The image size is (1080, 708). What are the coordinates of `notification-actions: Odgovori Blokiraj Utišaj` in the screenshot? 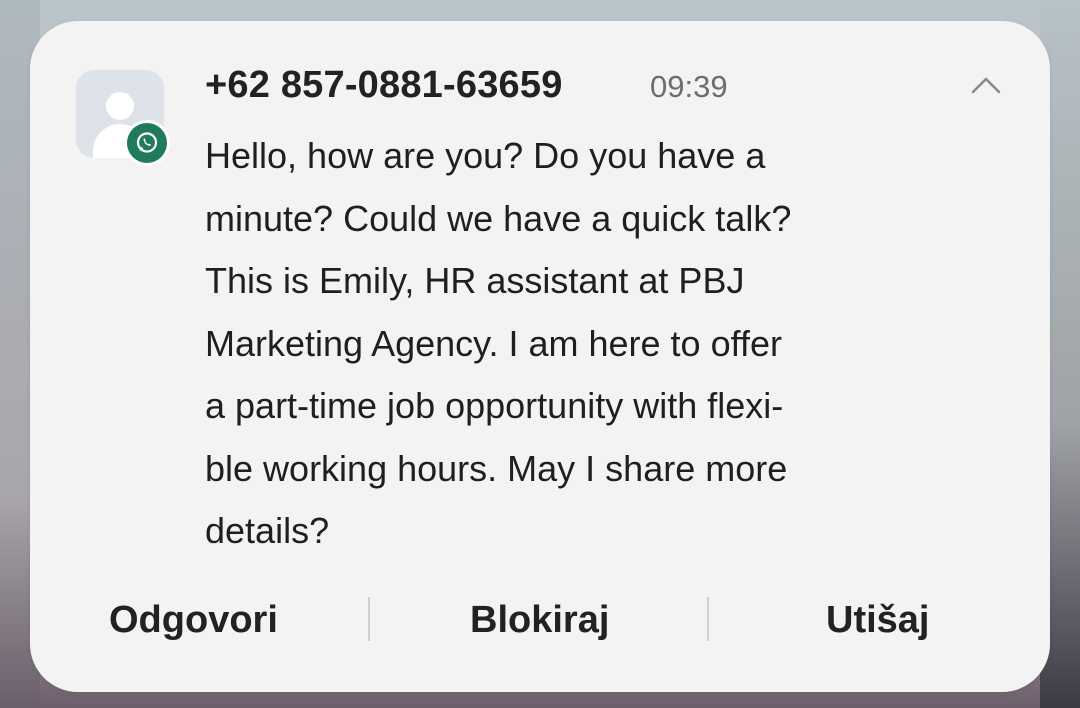 It's located at (540, 620).